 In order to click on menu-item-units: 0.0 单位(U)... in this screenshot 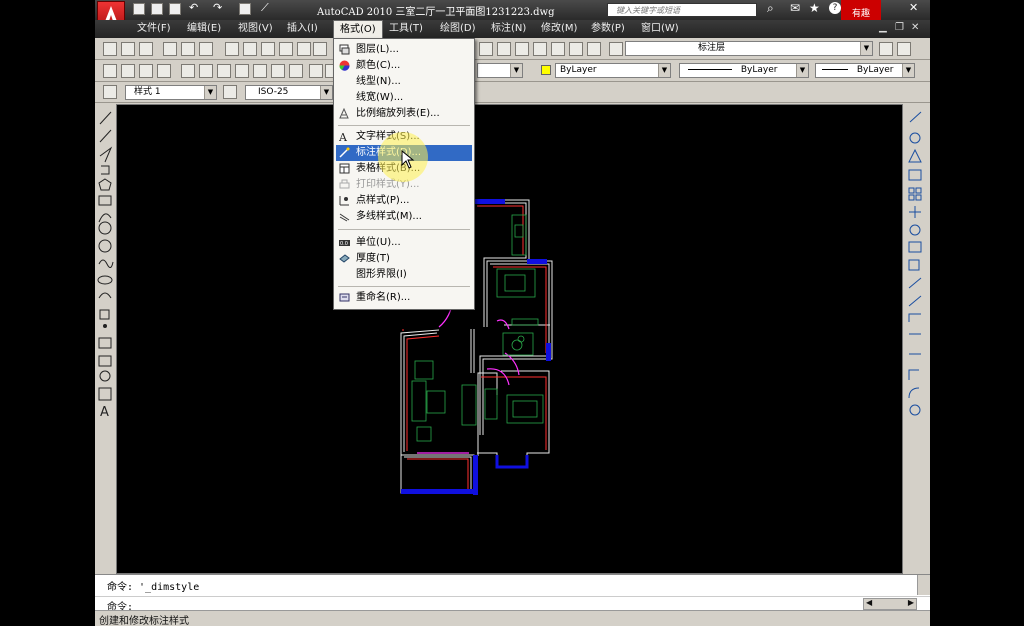, I will do `click(404, 243)`.